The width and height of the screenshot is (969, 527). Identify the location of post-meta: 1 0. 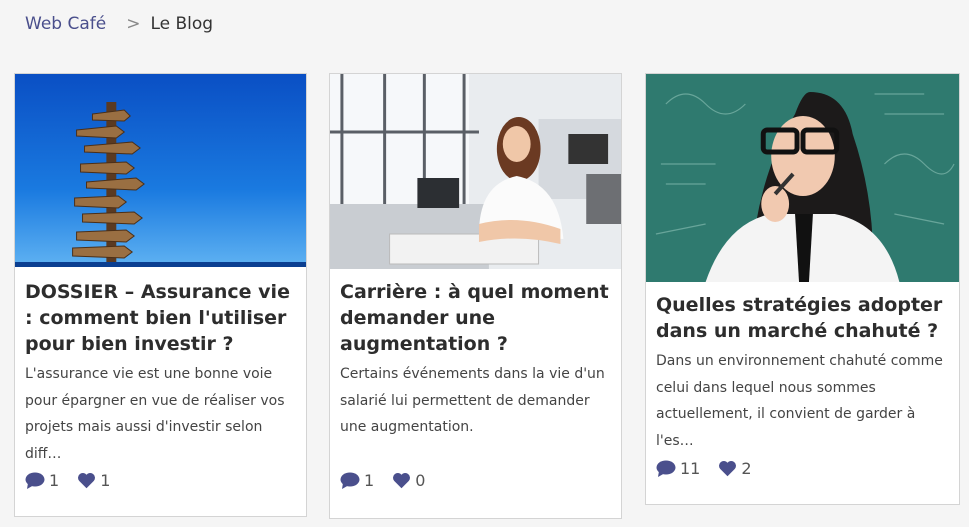
(391, 480).